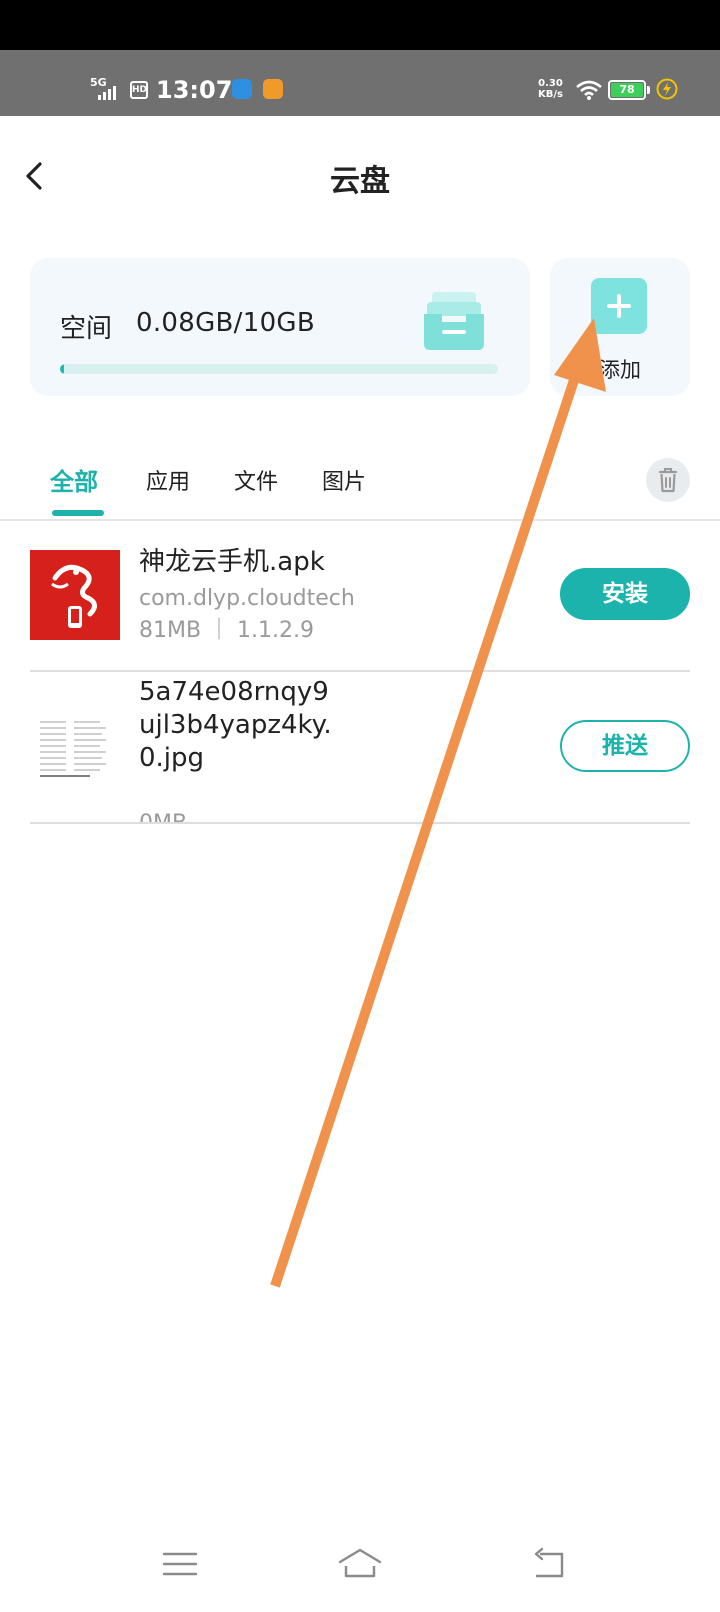 The height and width of the screenshot is (1612, 720). What do you see at coordinates (360, 83) in the screenshot?
I see `status-bar: 5G HD 13:07 0.30 KB/s 78` at bounding box center [360, 83].